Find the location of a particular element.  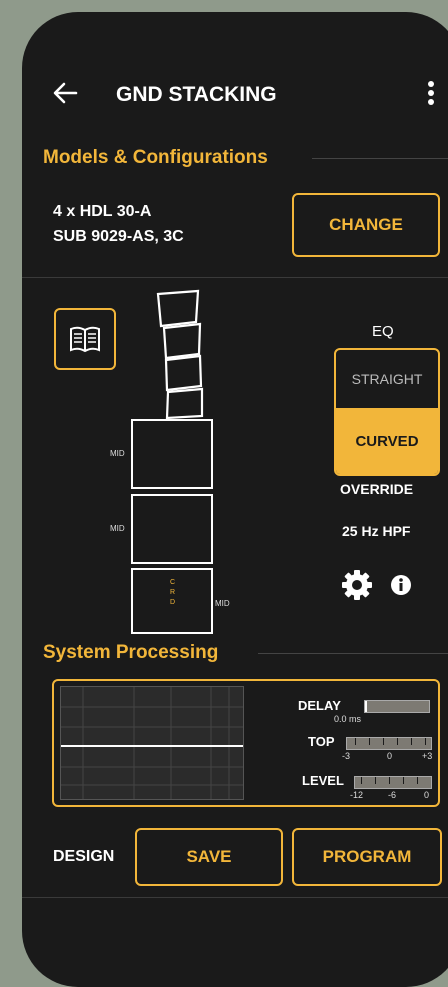

eq-toggle: STRAIGHT CURVED is located at coordinates (387, 412).